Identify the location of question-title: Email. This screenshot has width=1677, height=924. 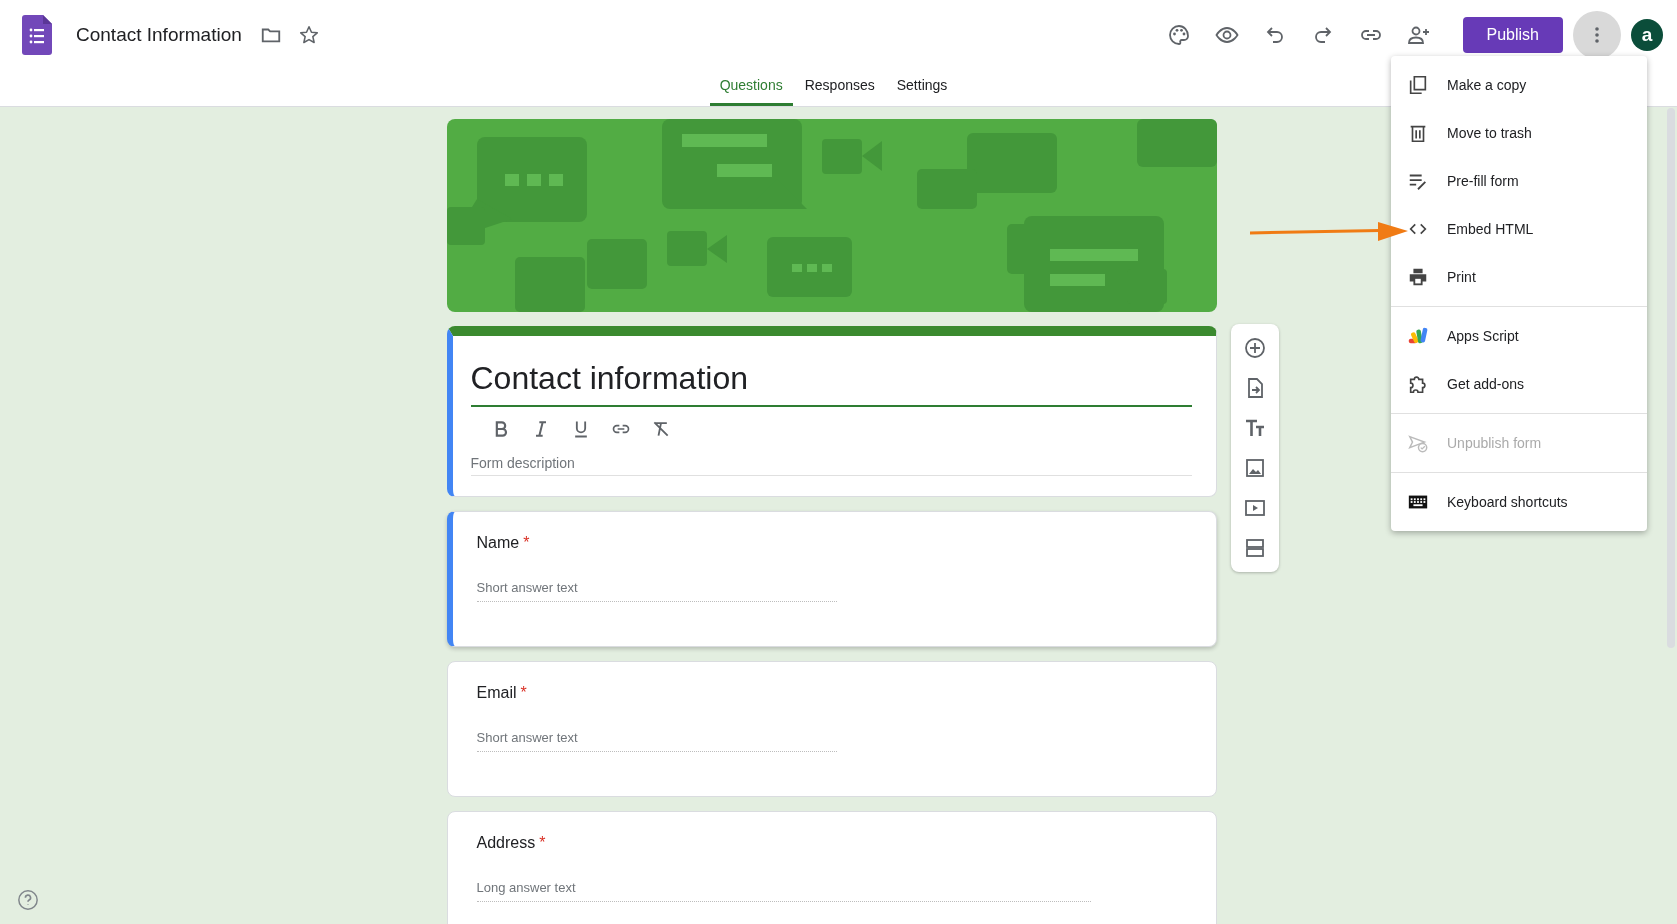
(496, 693).